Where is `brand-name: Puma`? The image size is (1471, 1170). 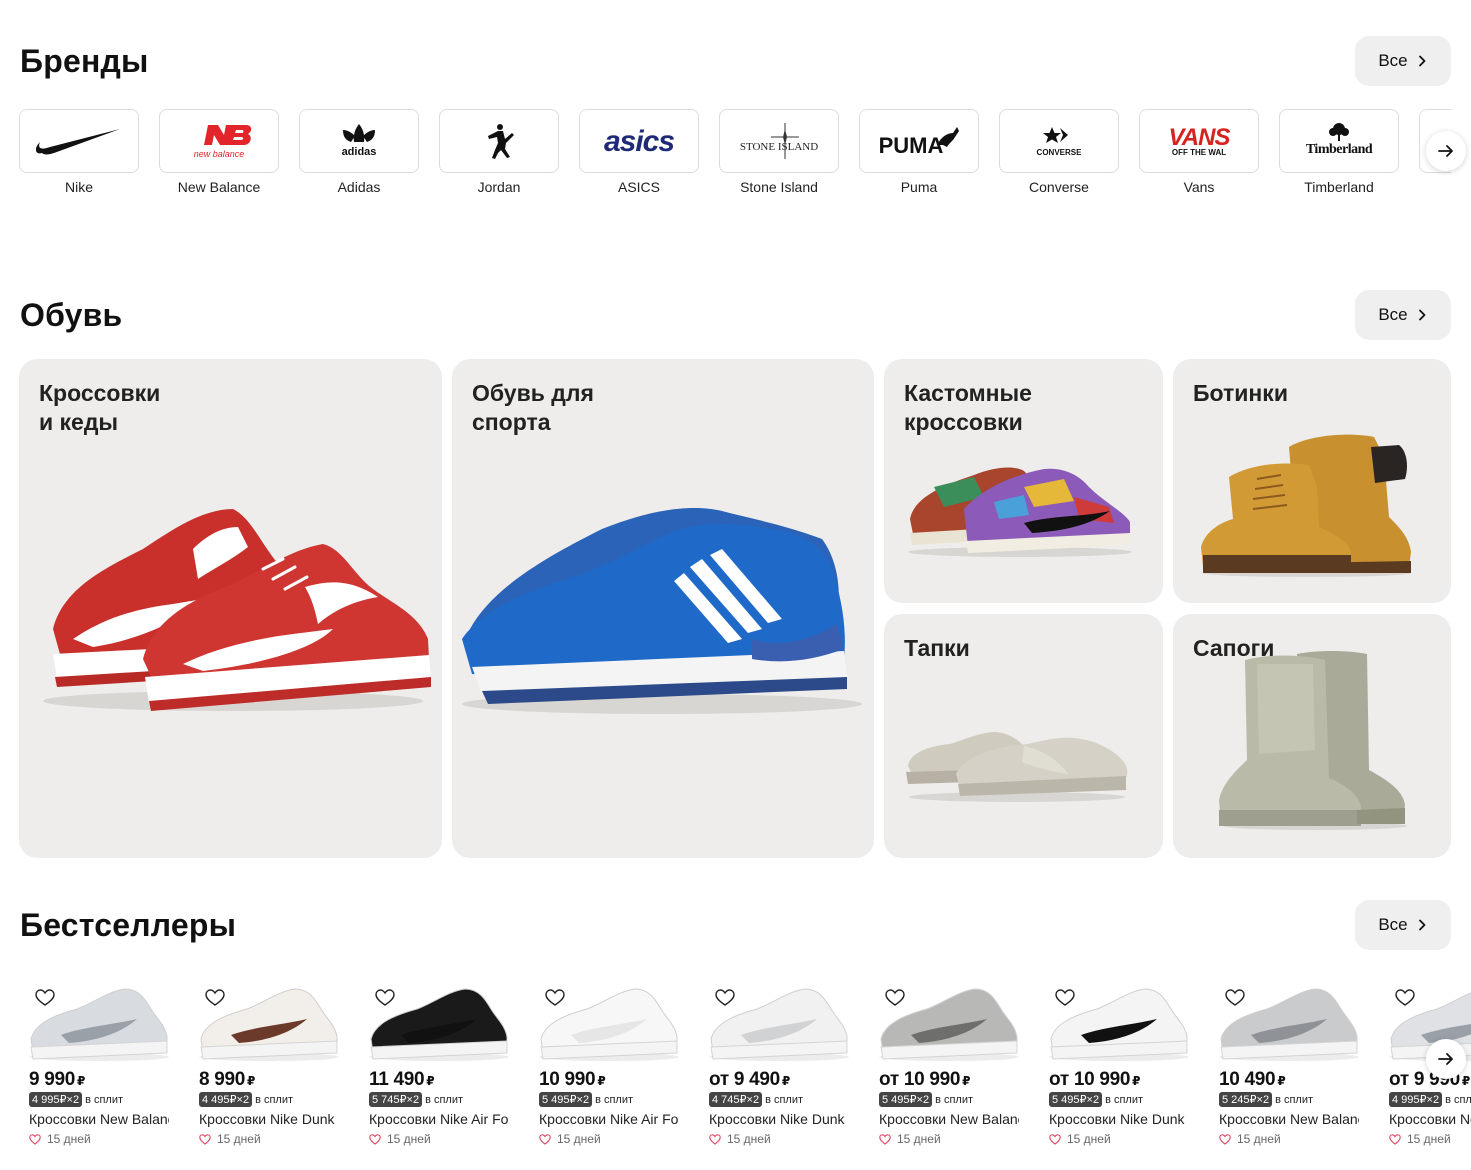
brand-name: Puma is located at coordinates (919, 187).